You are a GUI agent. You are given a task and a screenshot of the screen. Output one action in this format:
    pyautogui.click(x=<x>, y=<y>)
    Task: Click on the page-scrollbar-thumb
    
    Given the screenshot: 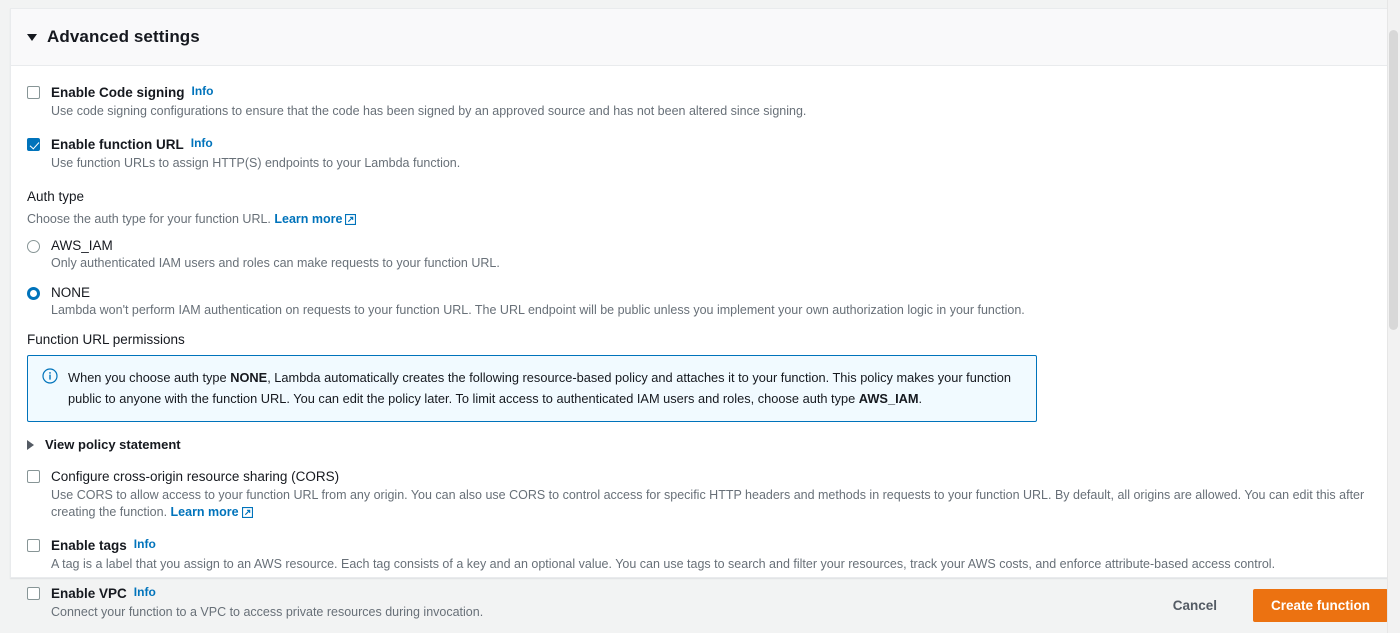 What is the action you would take?
    pyautogui.click(x=1393, y=180)
    